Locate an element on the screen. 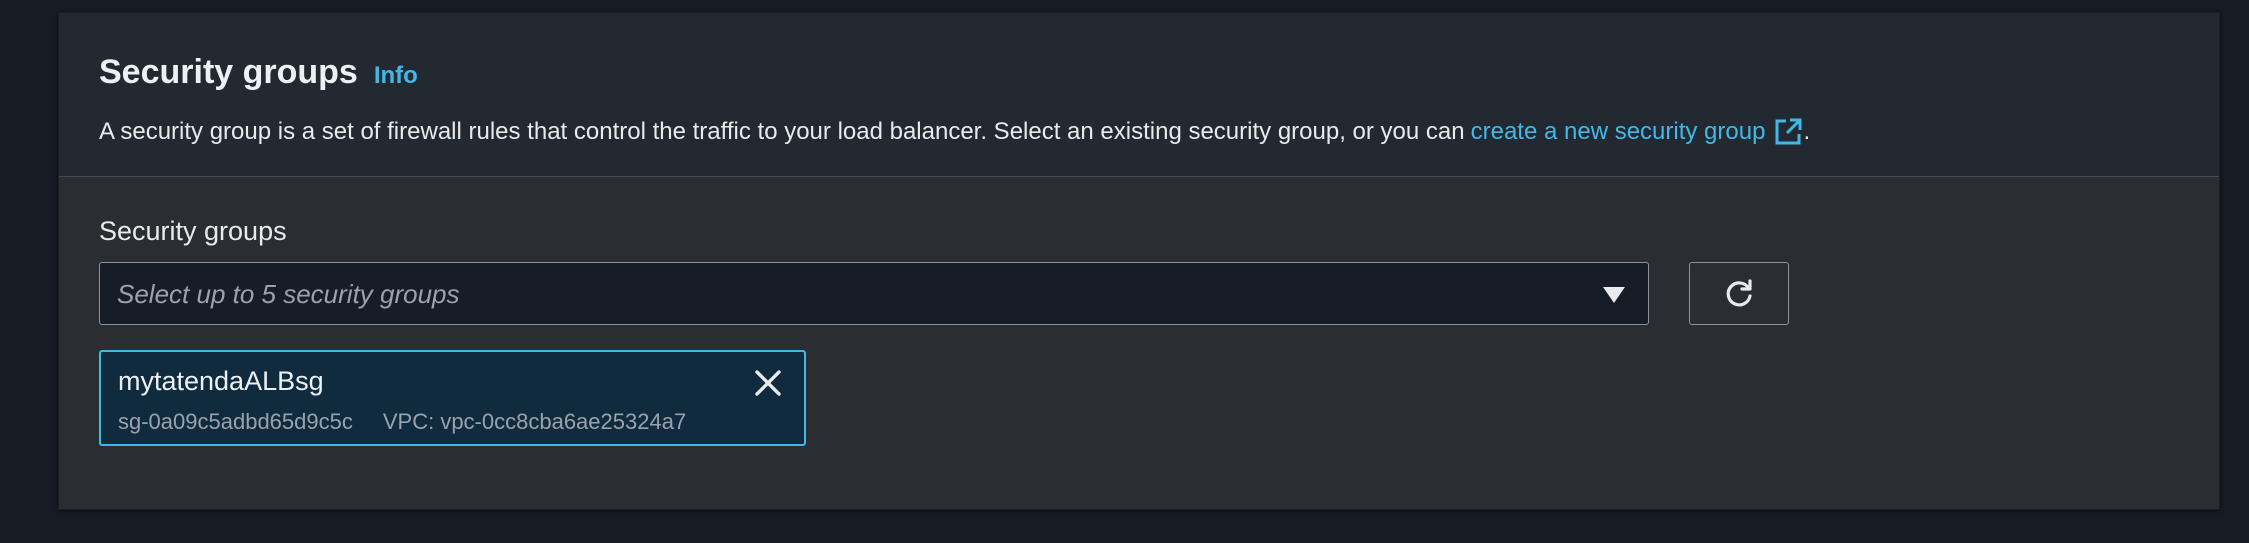 The height and width of the screenshot is (543, 2249). create-security-group-link: create a new security group is located at coordinates (1637, 132).